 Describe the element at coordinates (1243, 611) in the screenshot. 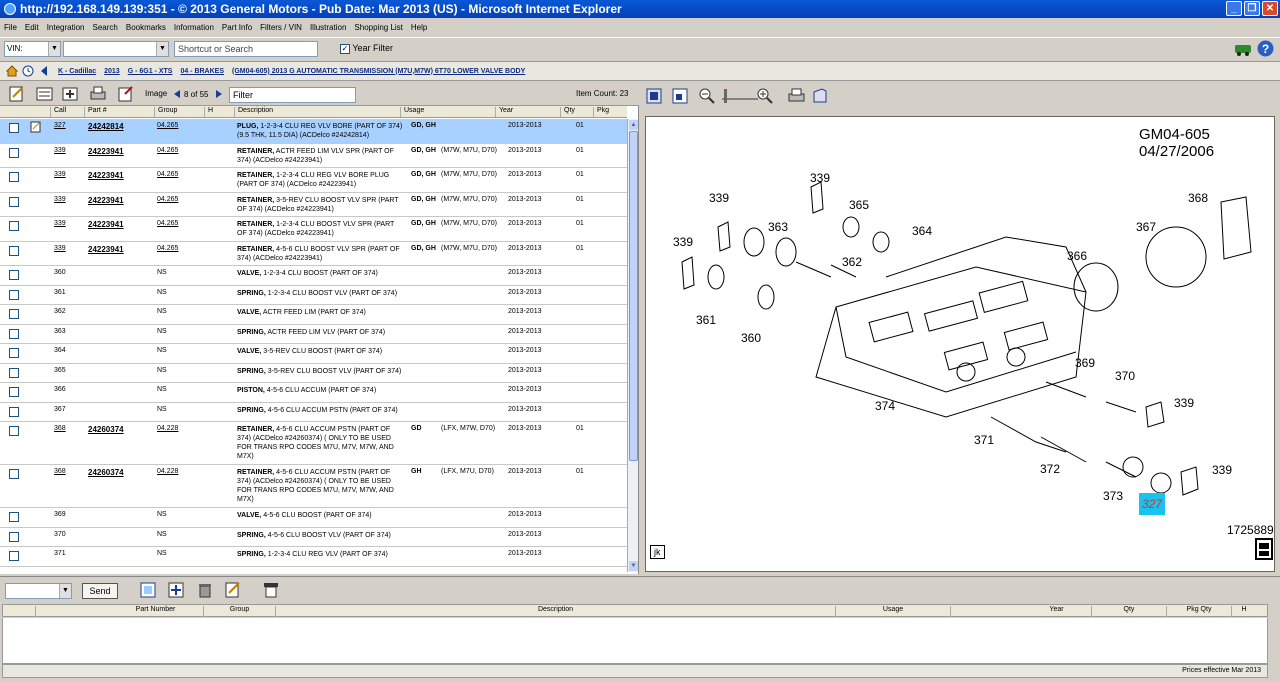

I see `col-list-h: H` at that location.